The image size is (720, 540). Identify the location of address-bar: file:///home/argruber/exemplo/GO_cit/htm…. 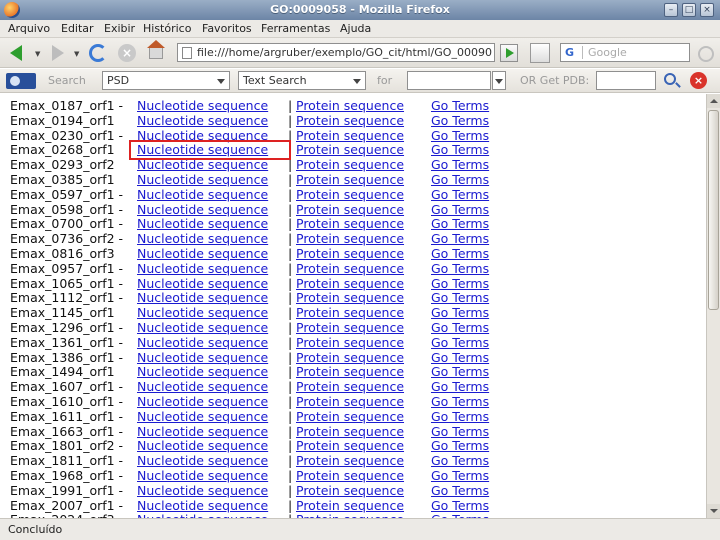
(336, 52).